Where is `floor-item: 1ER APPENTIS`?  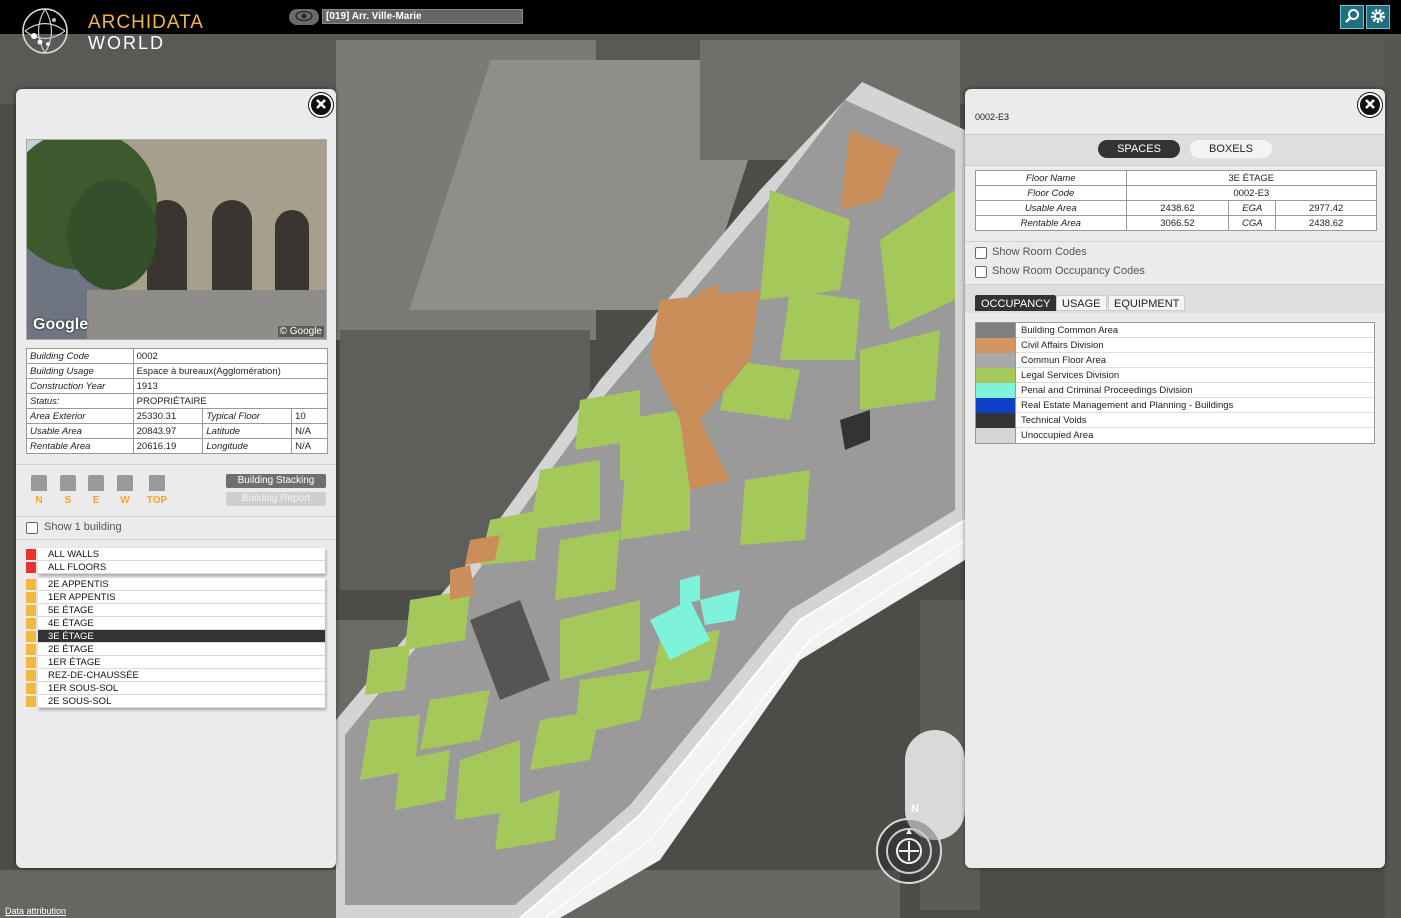
floor-item: 1ER APPENTIS is located at coordinates (175, 597).